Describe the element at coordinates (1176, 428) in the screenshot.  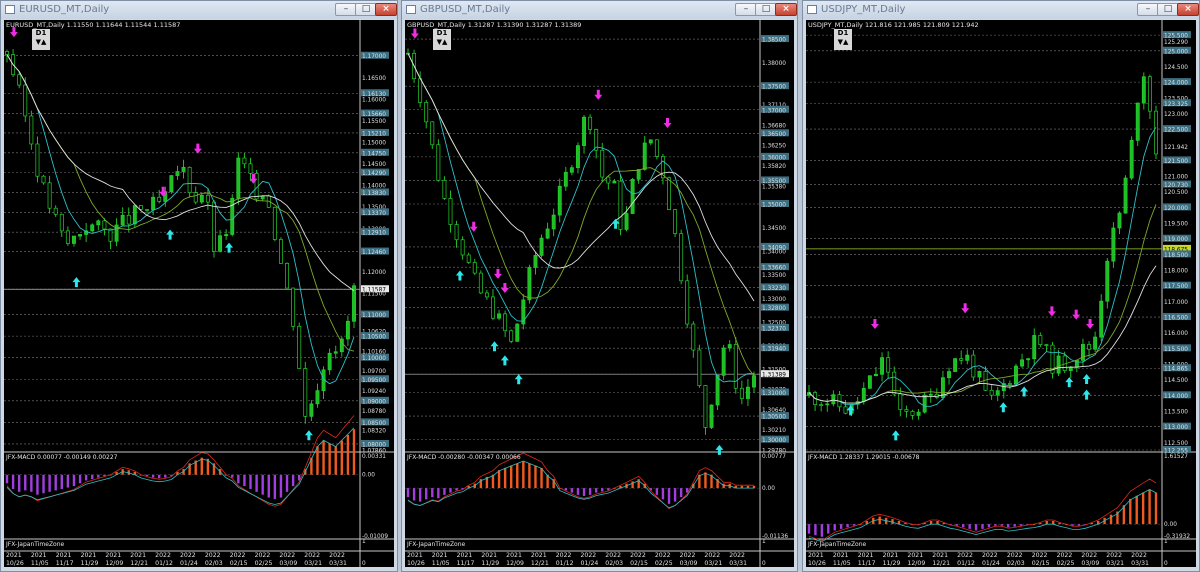
I see `price-label: 113.000` at that location.